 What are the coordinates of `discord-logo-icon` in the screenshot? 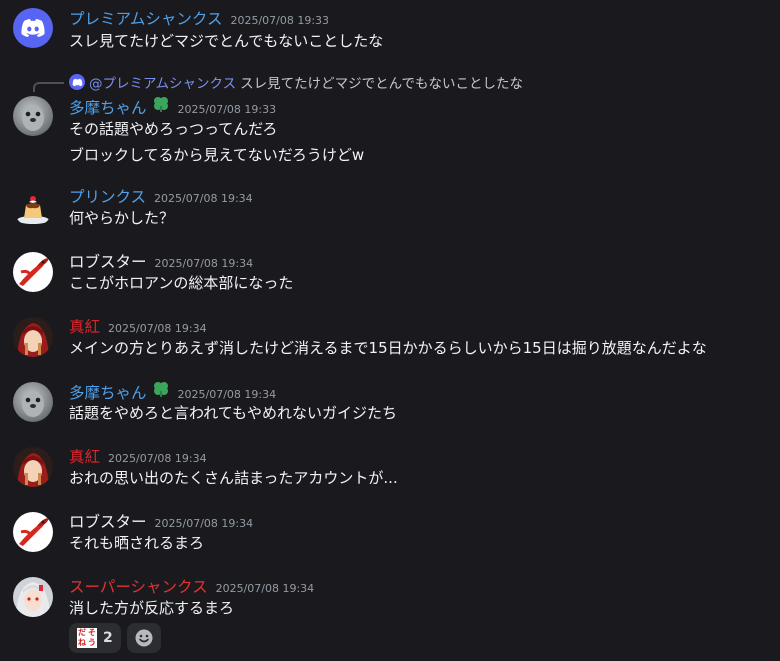 It's located at (33, 28).